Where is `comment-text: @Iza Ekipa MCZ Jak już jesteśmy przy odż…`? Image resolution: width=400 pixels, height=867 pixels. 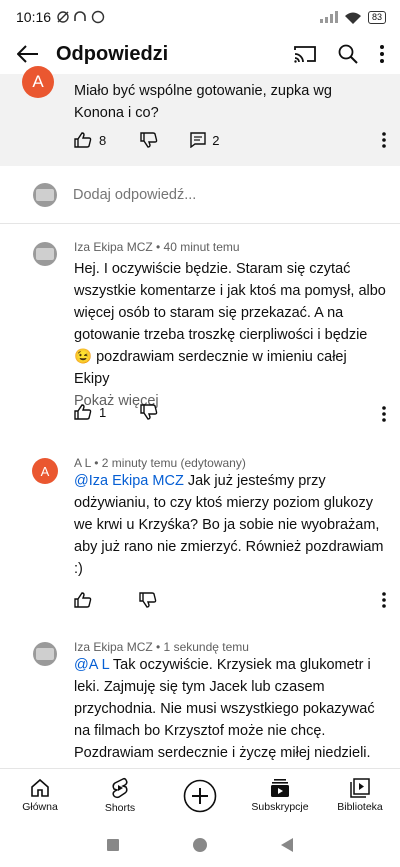
comment-text: @Iza Ekipa MCZ Jak już jesteśmy przy odż… is located at coordinates (230, 525).